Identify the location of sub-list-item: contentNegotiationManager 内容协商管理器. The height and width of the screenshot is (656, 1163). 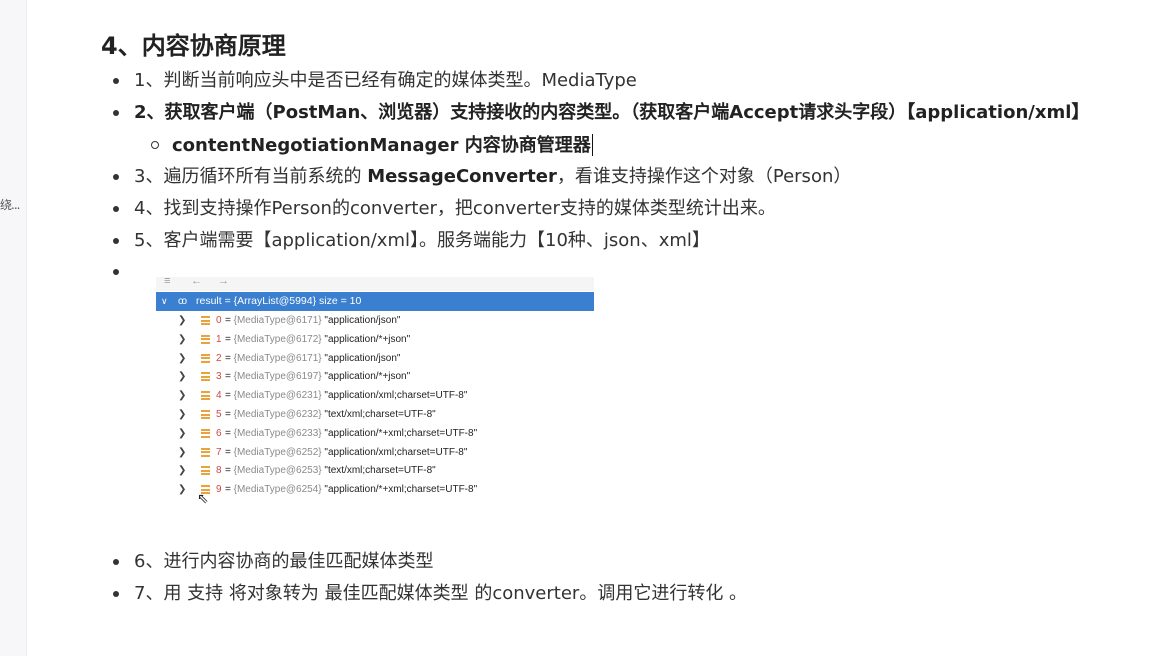
(382, 145).